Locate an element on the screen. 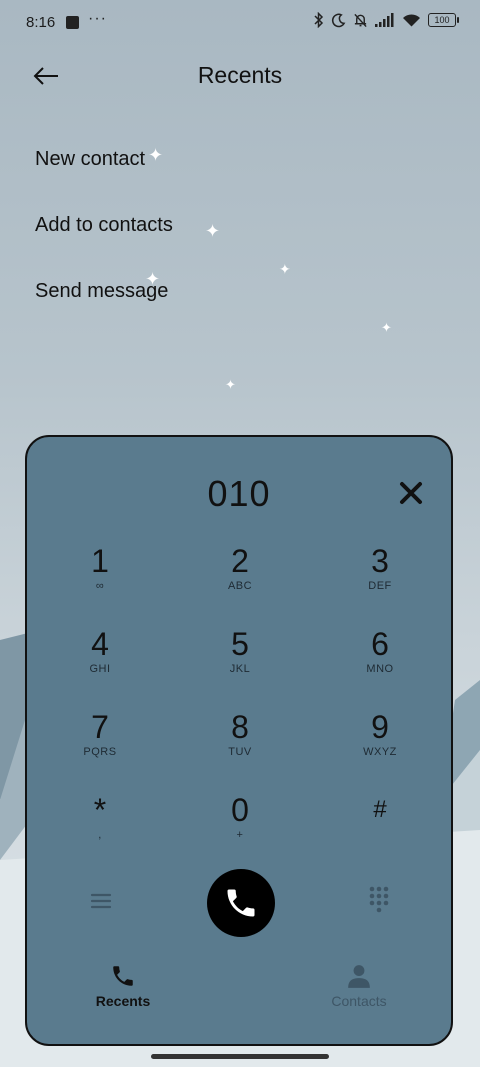 This screenshot has height=1067, width=480. home-indicator is located at coordinates (240, 1056).